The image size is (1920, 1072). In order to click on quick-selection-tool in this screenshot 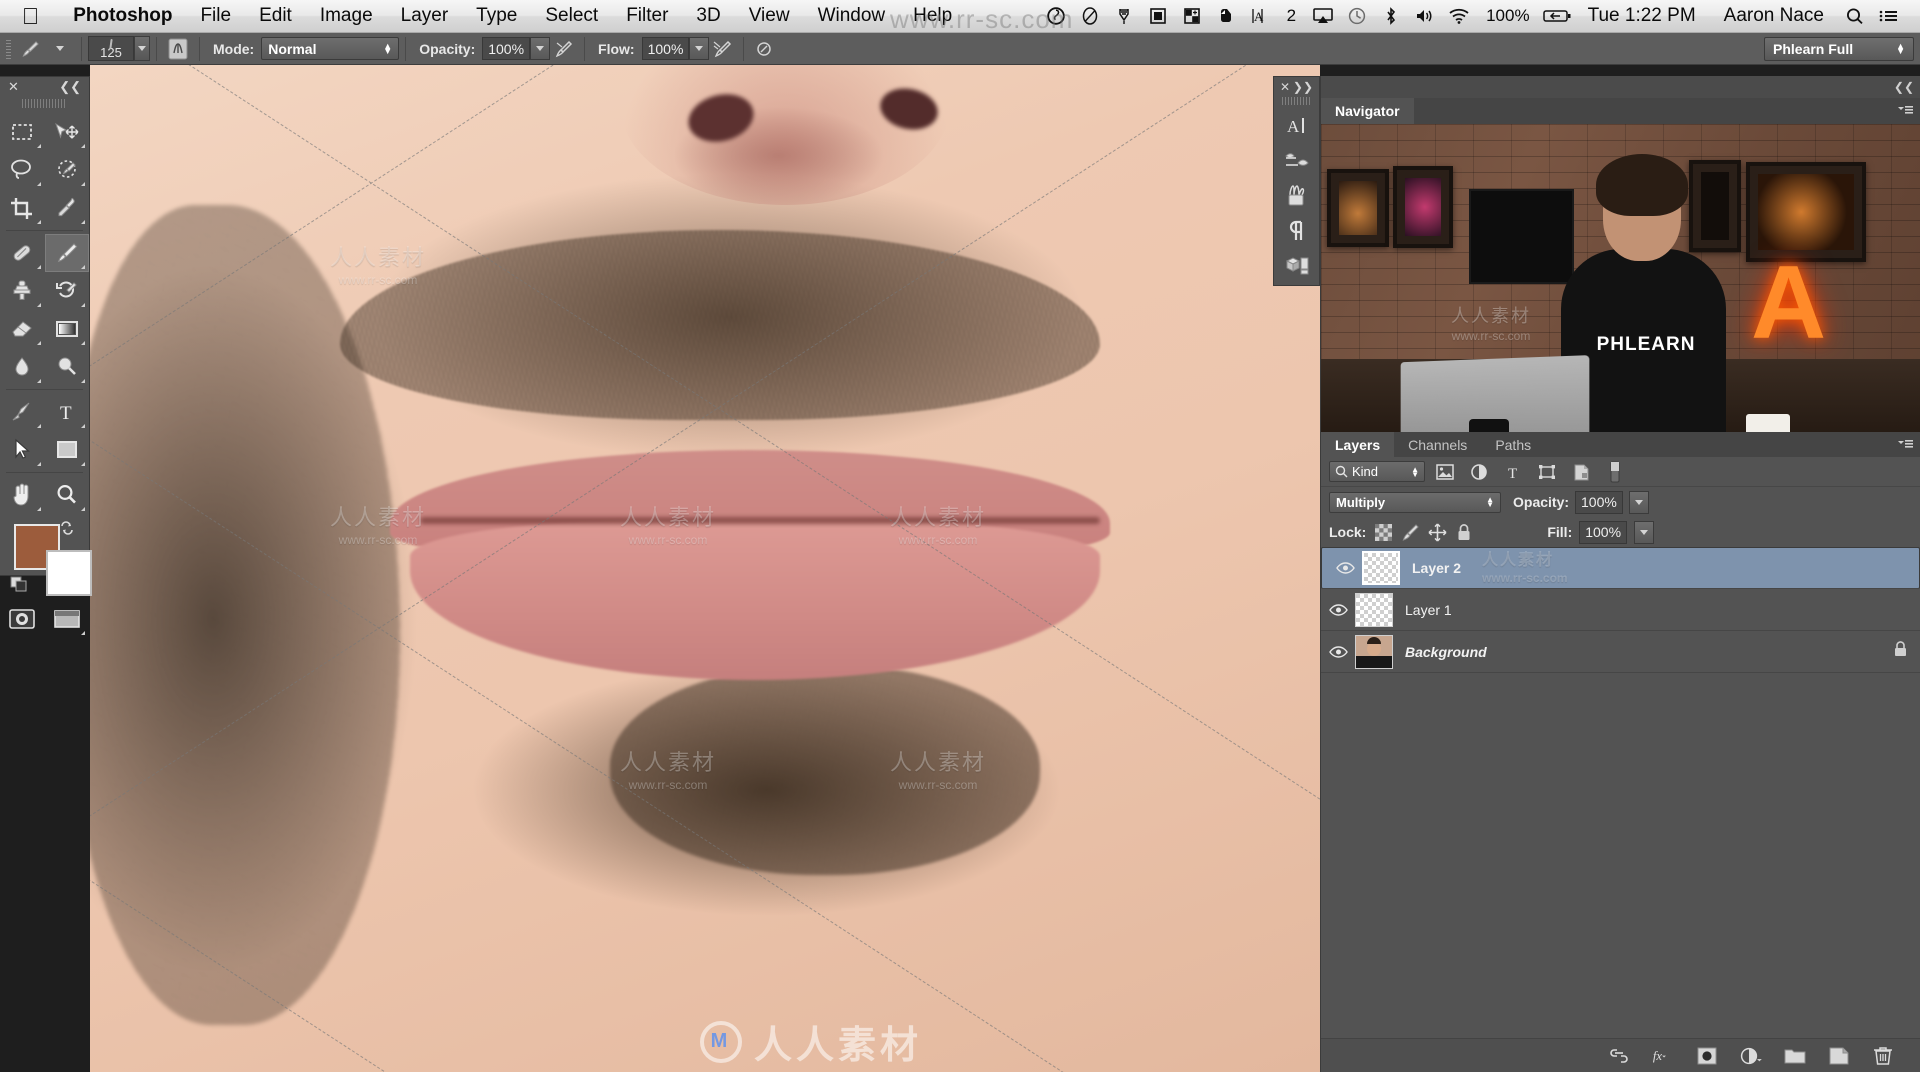, I will do `click(67, 170)`.